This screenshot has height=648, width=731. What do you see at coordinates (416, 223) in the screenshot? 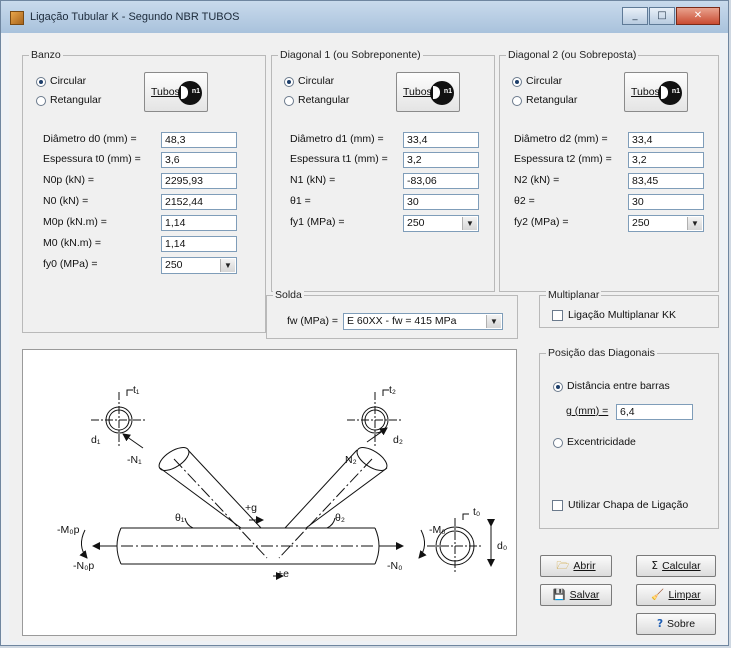
I see `diagonal1-fy1-value: 250` at bounding box center [416, 223].